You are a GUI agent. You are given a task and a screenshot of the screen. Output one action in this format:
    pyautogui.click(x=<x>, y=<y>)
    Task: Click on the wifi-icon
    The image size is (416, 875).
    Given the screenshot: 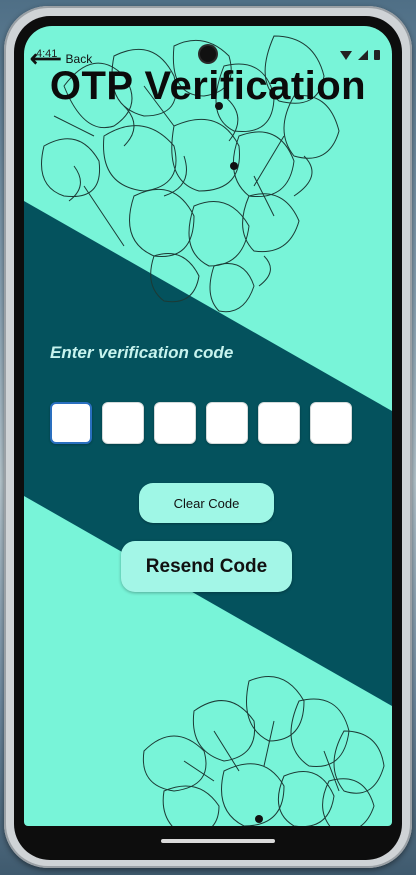 What is the action you would take?
    pyautogui.click(x=346, y=55)
    